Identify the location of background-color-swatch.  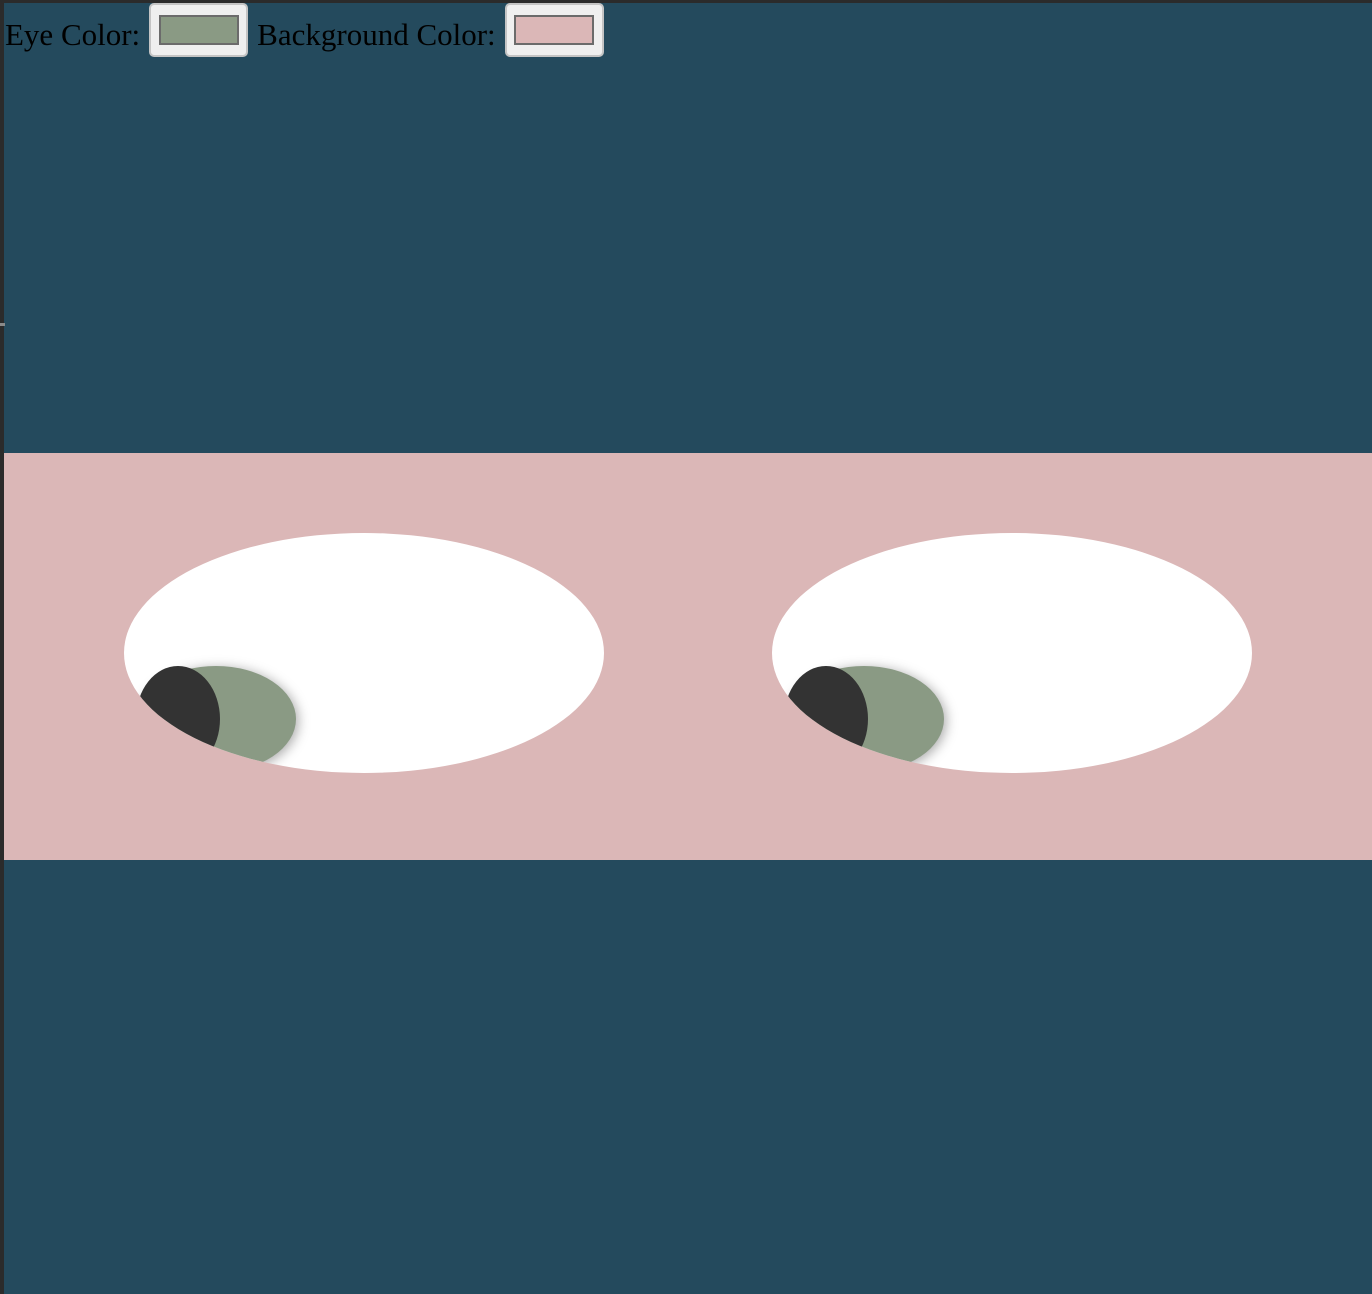
(554, 30).